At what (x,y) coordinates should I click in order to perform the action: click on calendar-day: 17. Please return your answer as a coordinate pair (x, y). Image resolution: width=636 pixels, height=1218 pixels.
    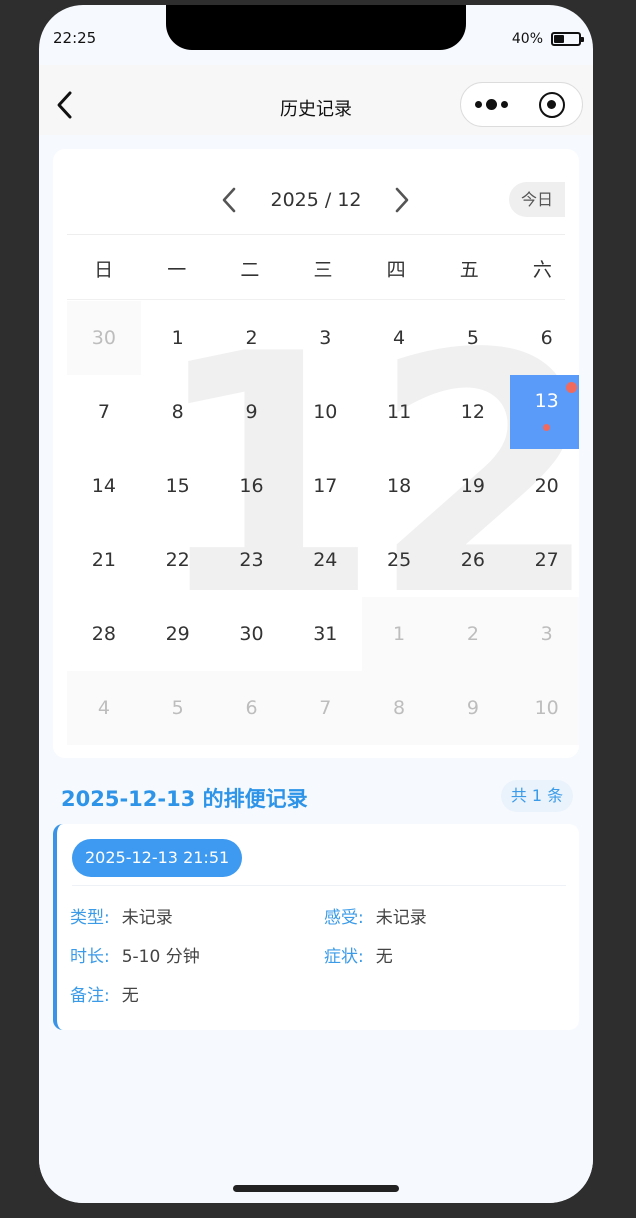
    Looking at the image, I should click on (325, 486).